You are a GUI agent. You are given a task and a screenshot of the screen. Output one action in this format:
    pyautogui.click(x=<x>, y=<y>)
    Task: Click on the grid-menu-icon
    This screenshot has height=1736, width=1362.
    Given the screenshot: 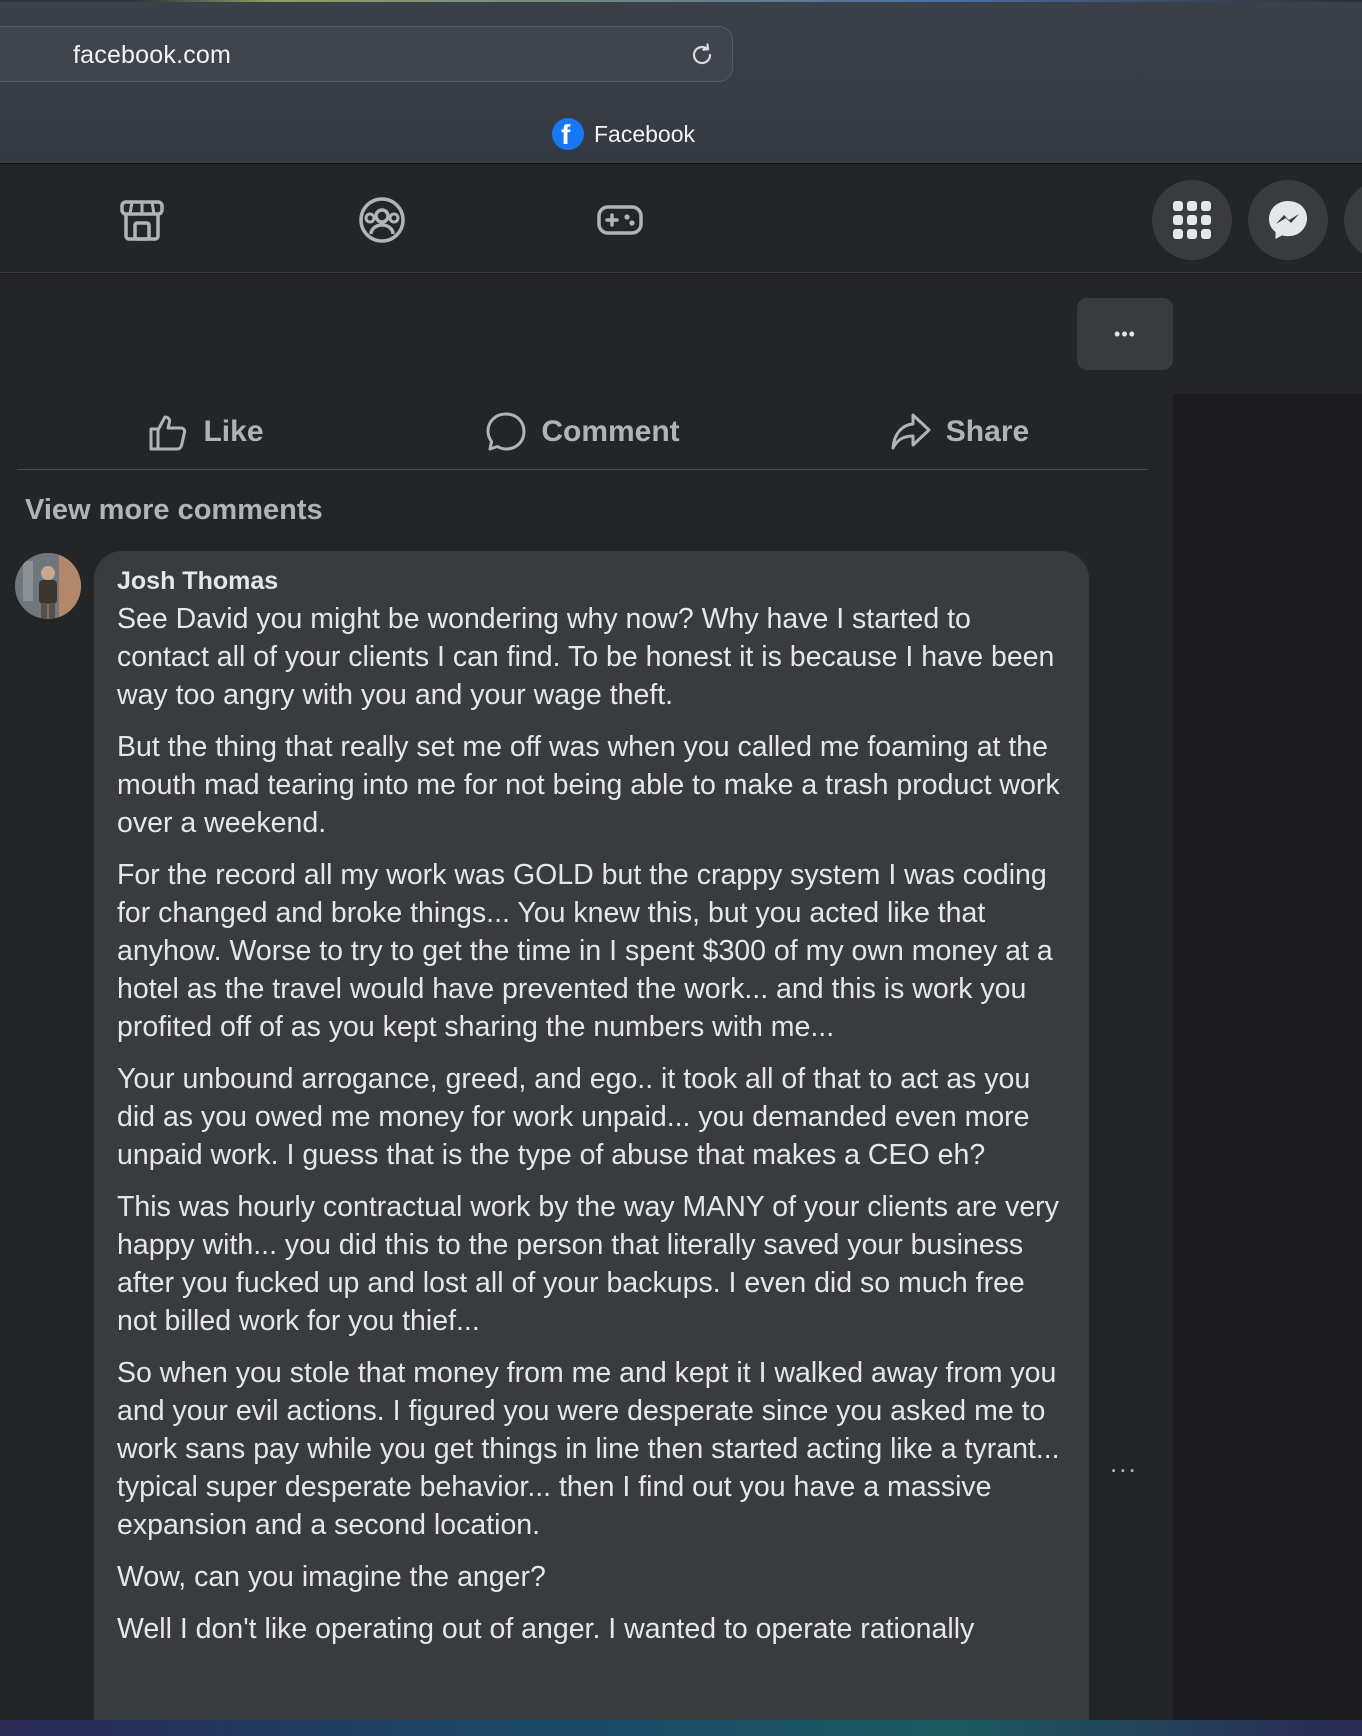 What is the action you would take?
    pyautogui.click(x=1192, y=220)
    